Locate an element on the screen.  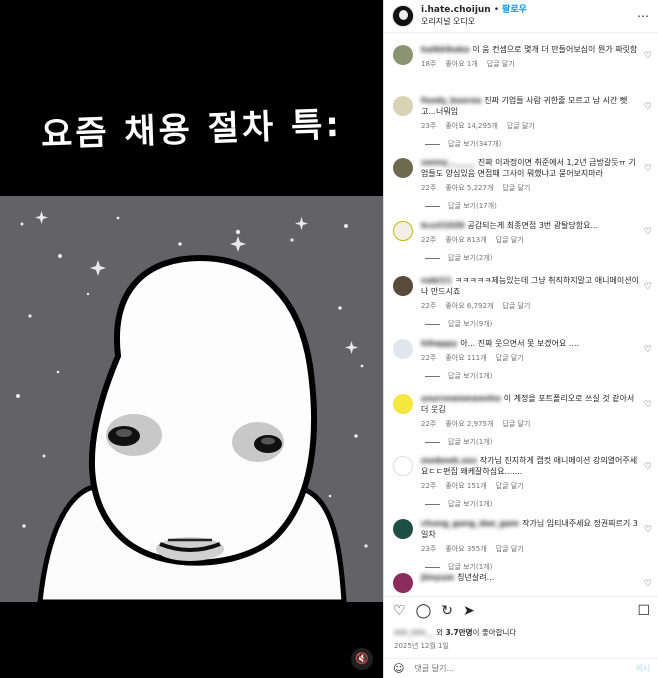
post-header: i.hate.choijun • 팔로우 오리지널 오디오 ⋯ is located at coordinates (521, 16).